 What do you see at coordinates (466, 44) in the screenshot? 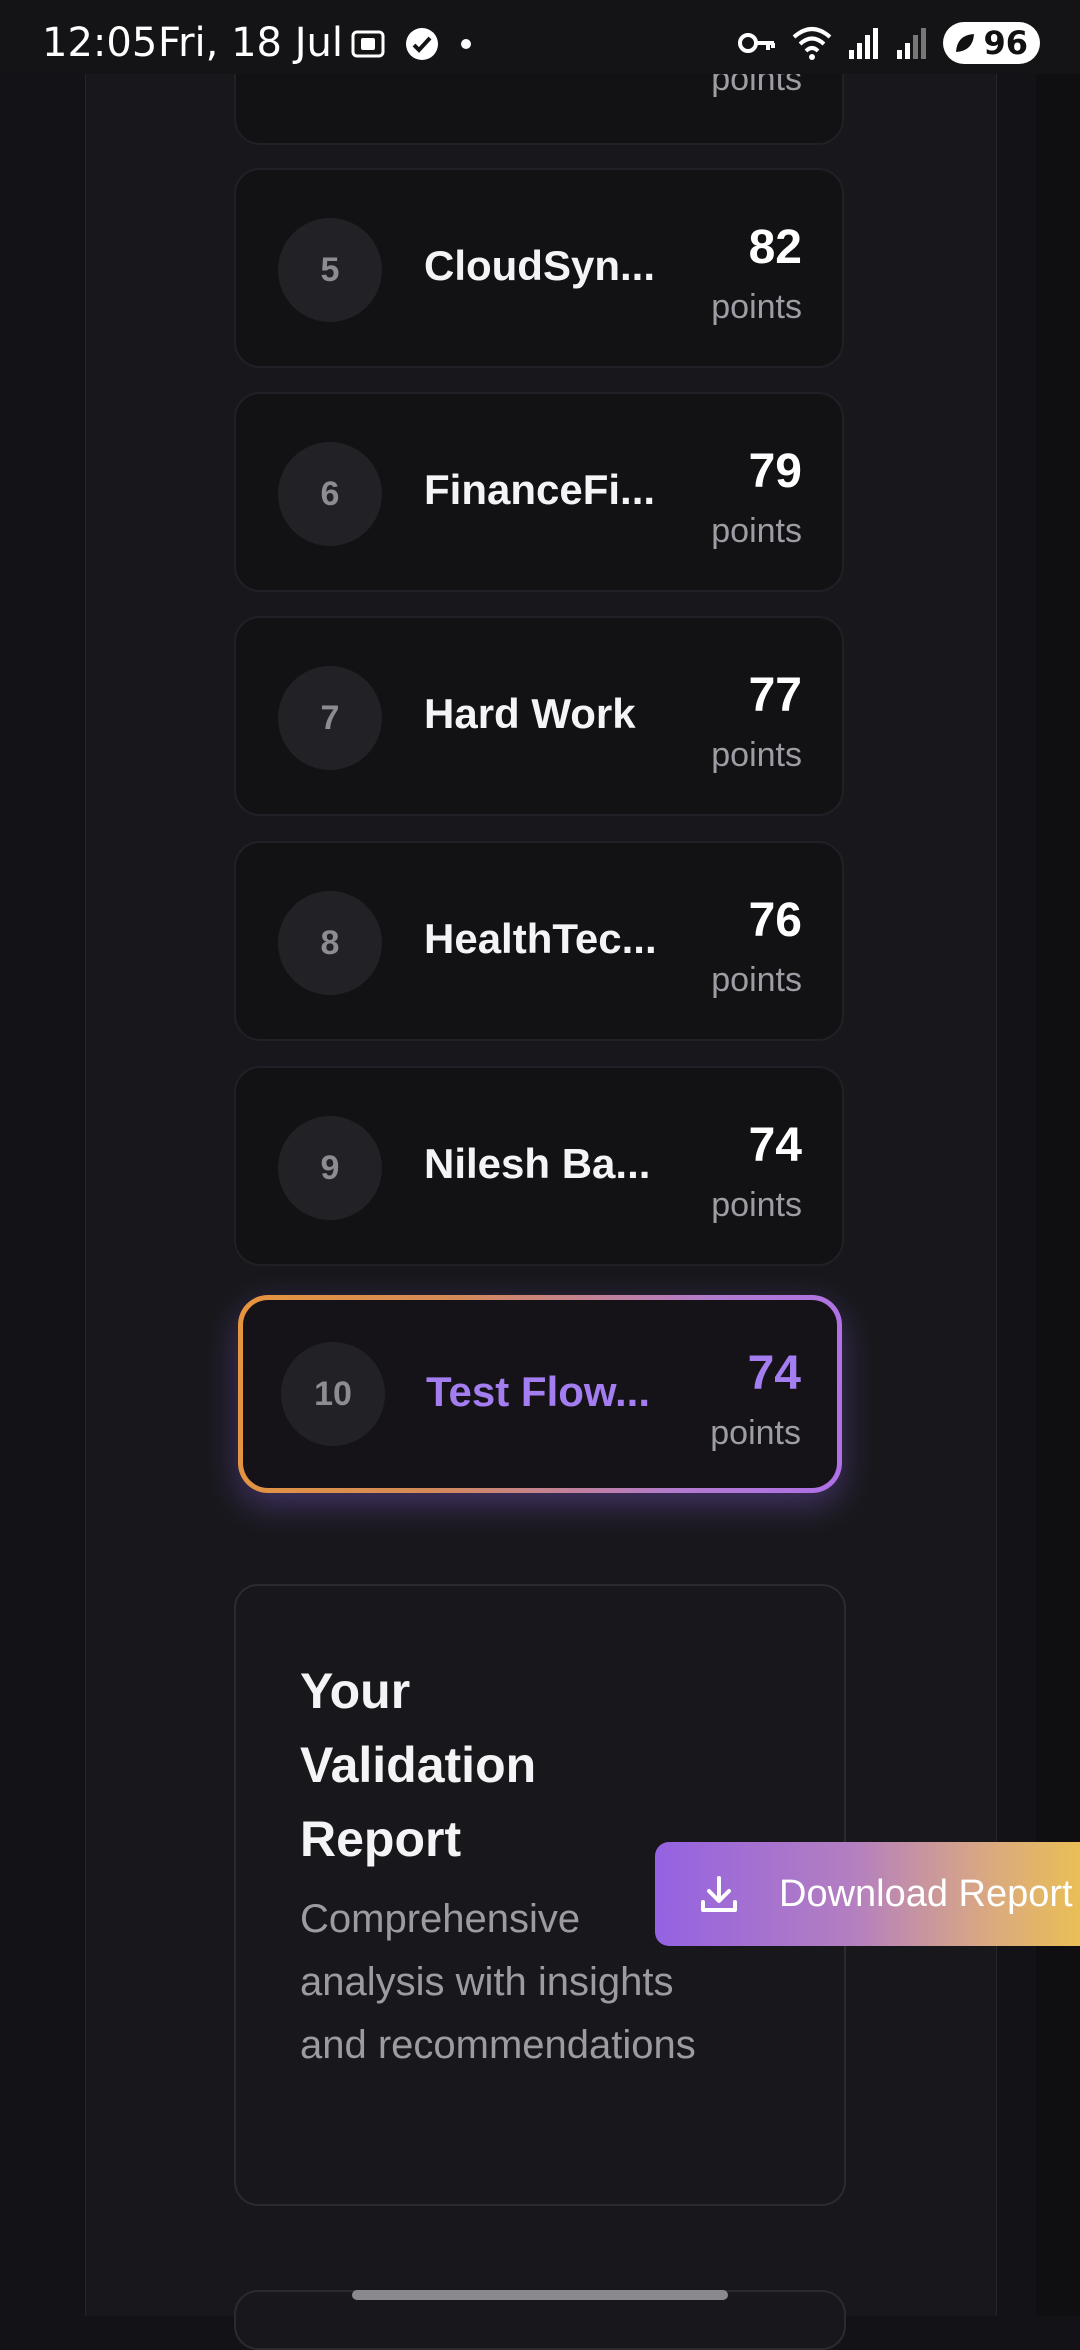
I see `dot-icon` at bounding box center [466, 44].